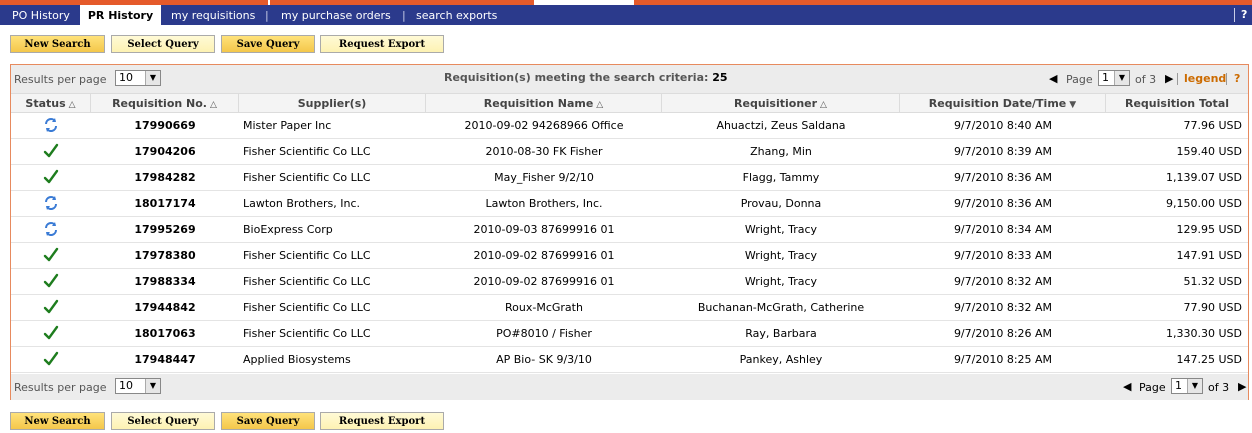 Image resolution: width=1252 pixels, height=433 pixels. What do you see at coordinates (1003, 125) in the screenshot?
I see `requisition-date-cell: 9/7/2010 8:40 AM` at bounding box center [1003, 125].